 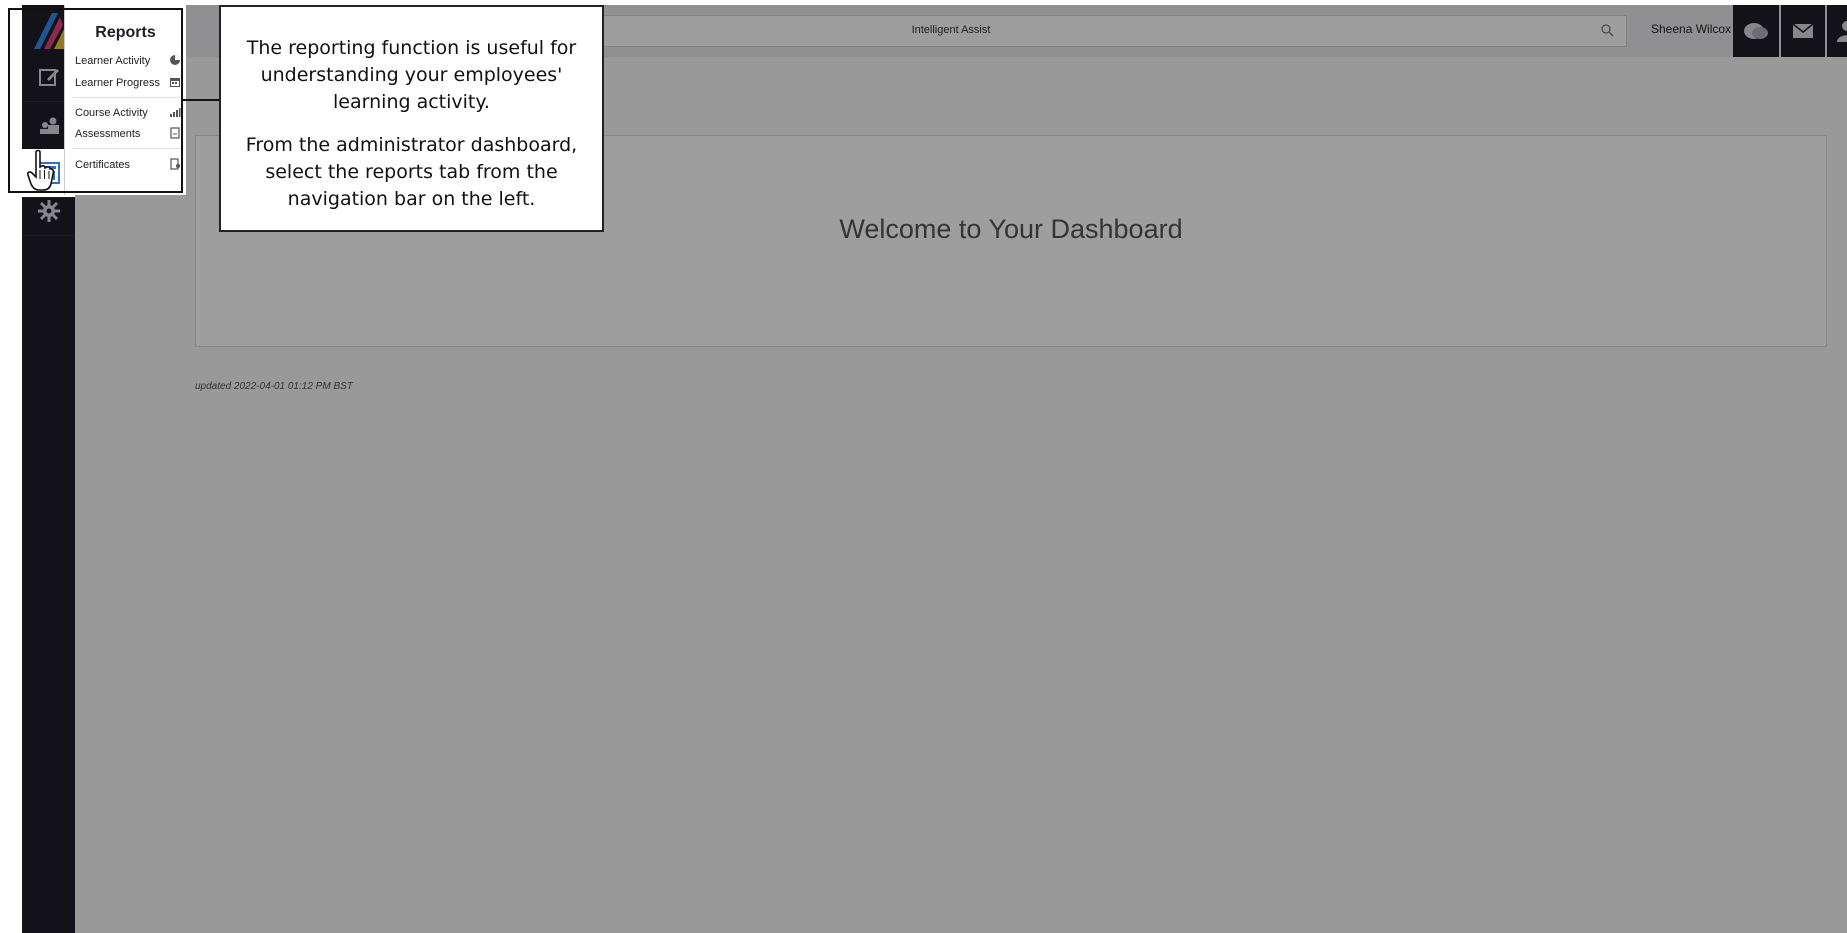 I want to click on callout-connector-line, so click(x=201, y=100).